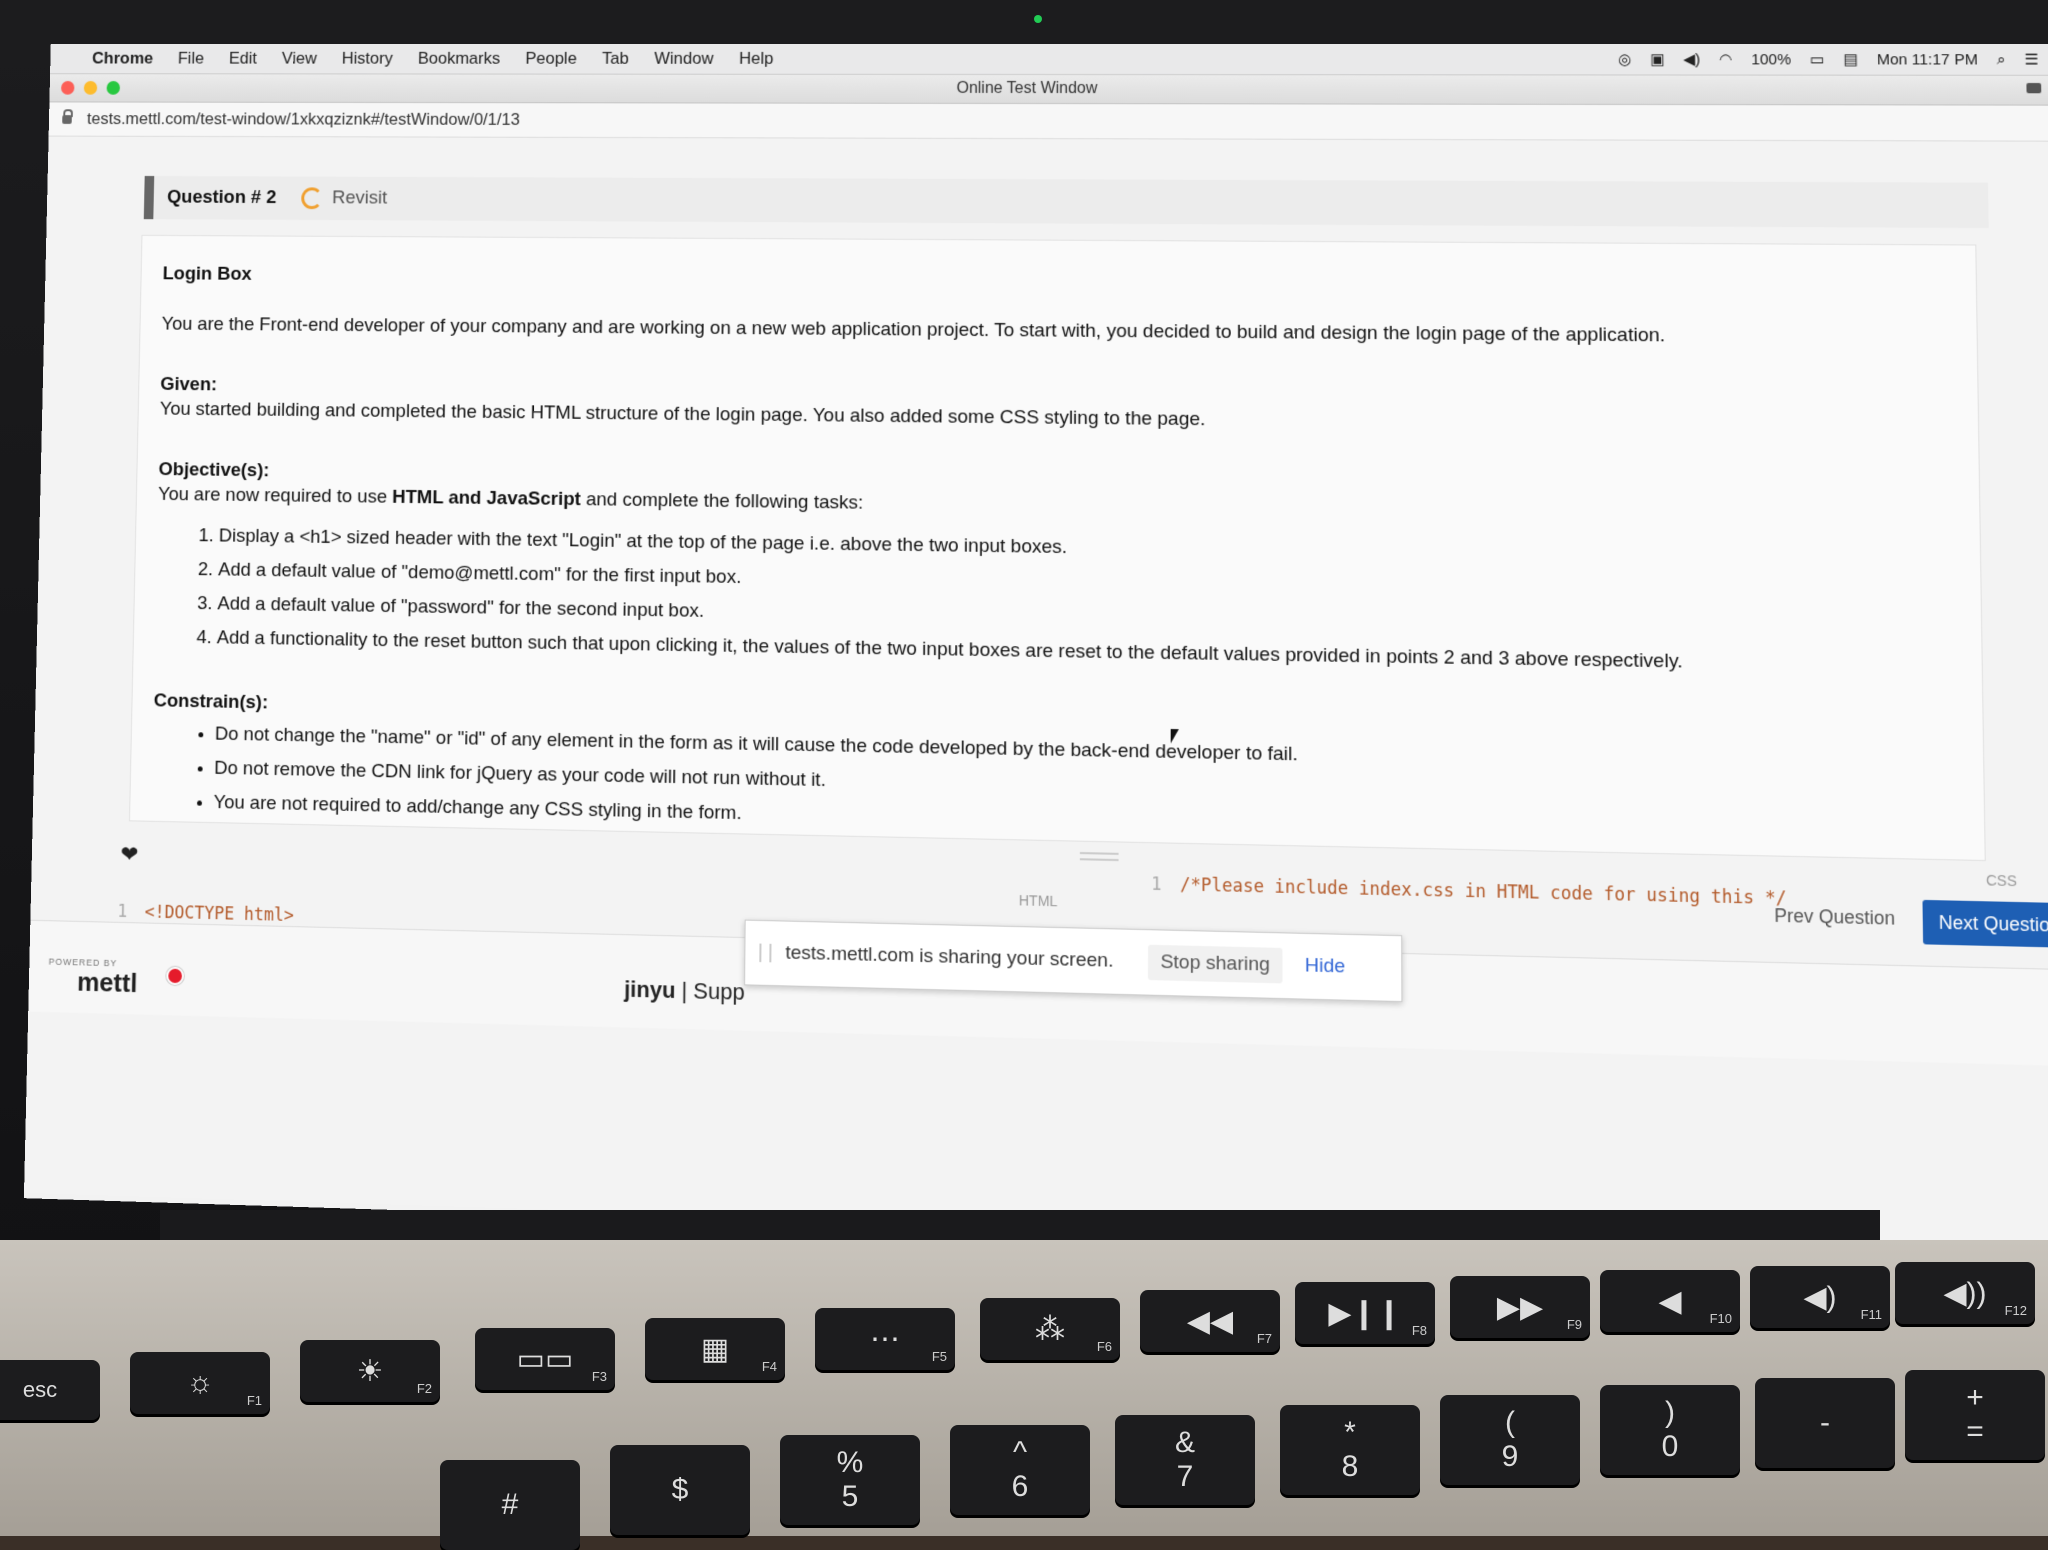 This screenshot has width=2048, height=1550. I want to click on f5-key: ⋯ F5, so click(885, 1339).